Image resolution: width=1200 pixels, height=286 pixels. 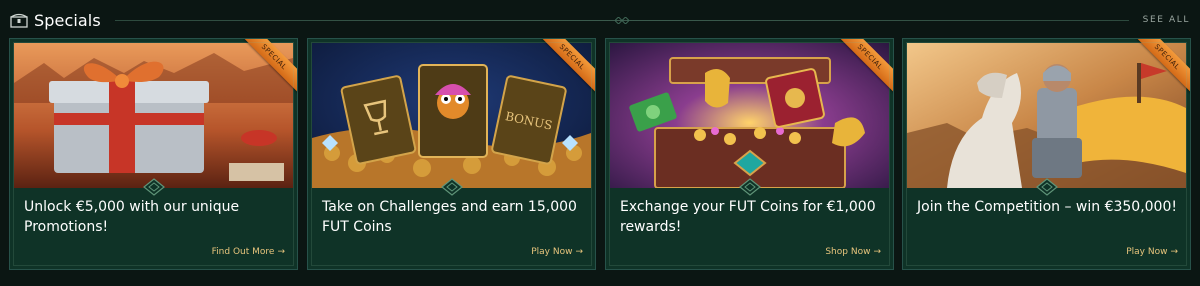 What do you see at coordinates (243, 252) in the screenshot?
I see `card-link-label: Find Out More` at bounding box center [243, 252].